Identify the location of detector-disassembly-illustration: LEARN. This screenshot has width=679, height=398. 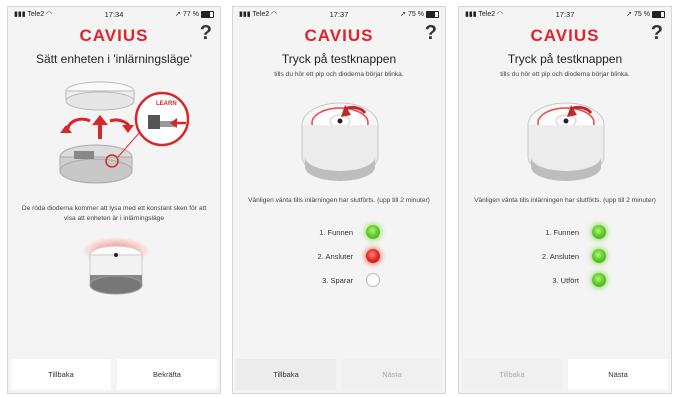
(124, 132).